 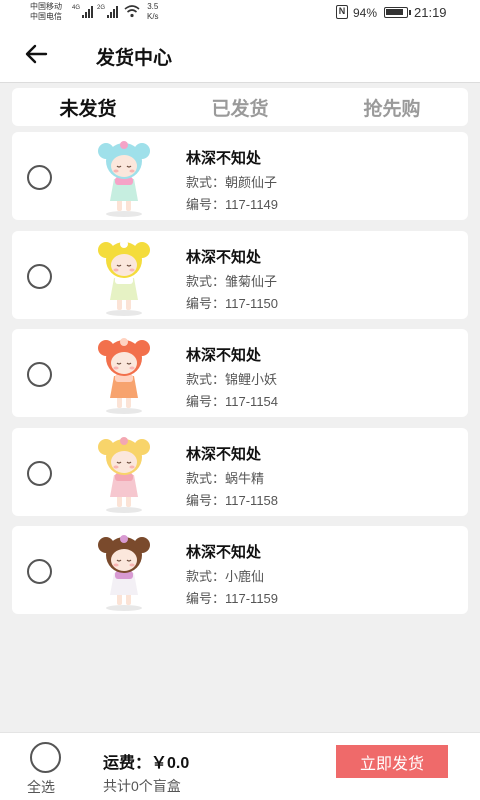 What do you see at coordinates (146, 763) in the screenshot?
I see `shipping-fee: 运费：￥0.0` at bounding box center [146, 763].